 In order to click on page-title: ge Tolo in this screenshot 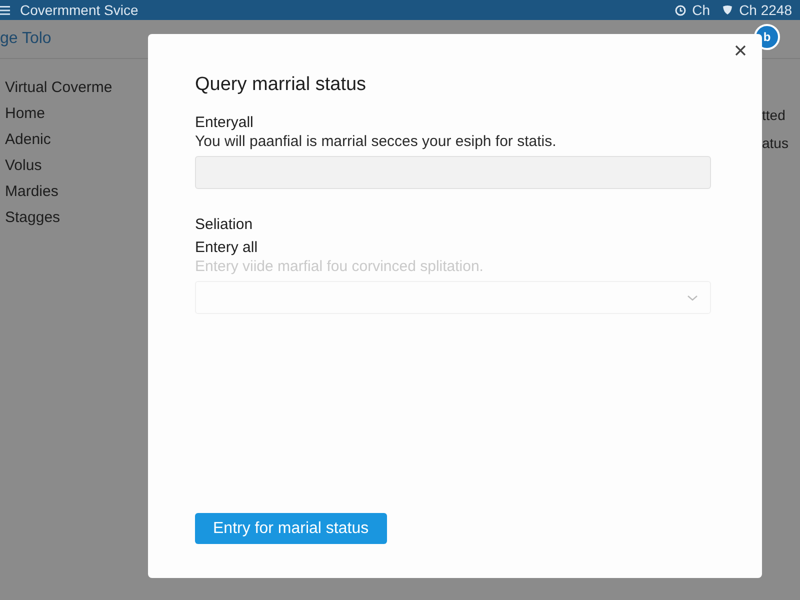, I will do `click(26, 39)`.